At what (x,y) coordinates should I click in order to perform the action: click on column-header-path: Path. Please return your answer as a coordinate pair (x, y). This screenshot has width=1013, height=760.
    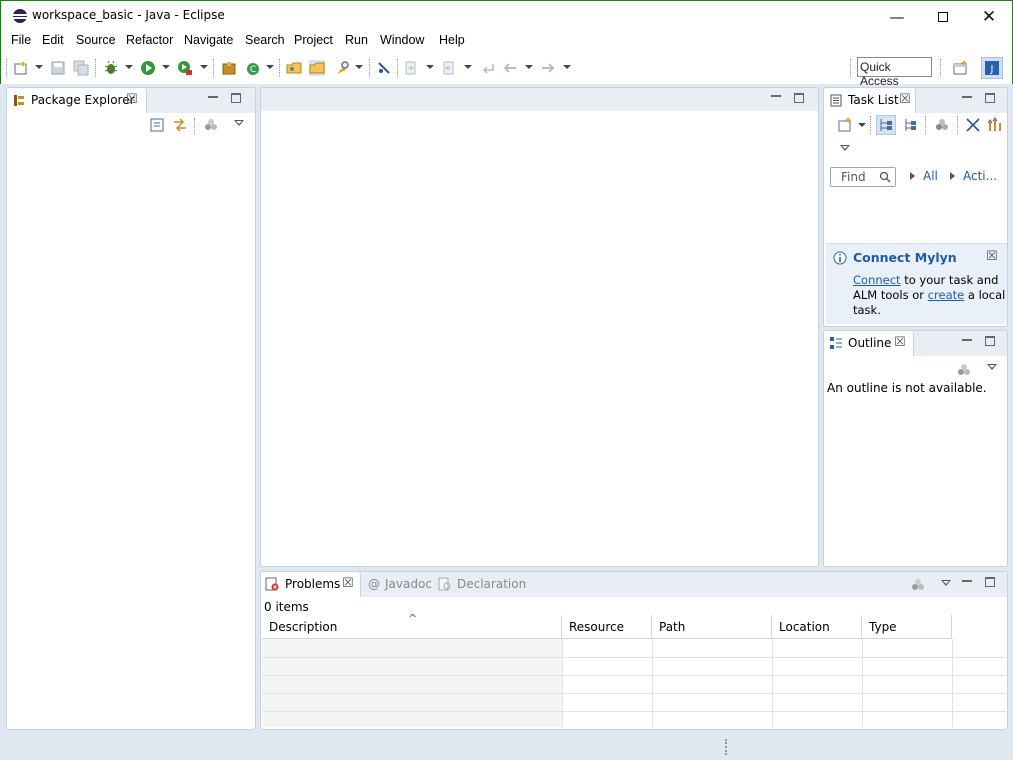
    Looking at the image, I should click on (712, 627).